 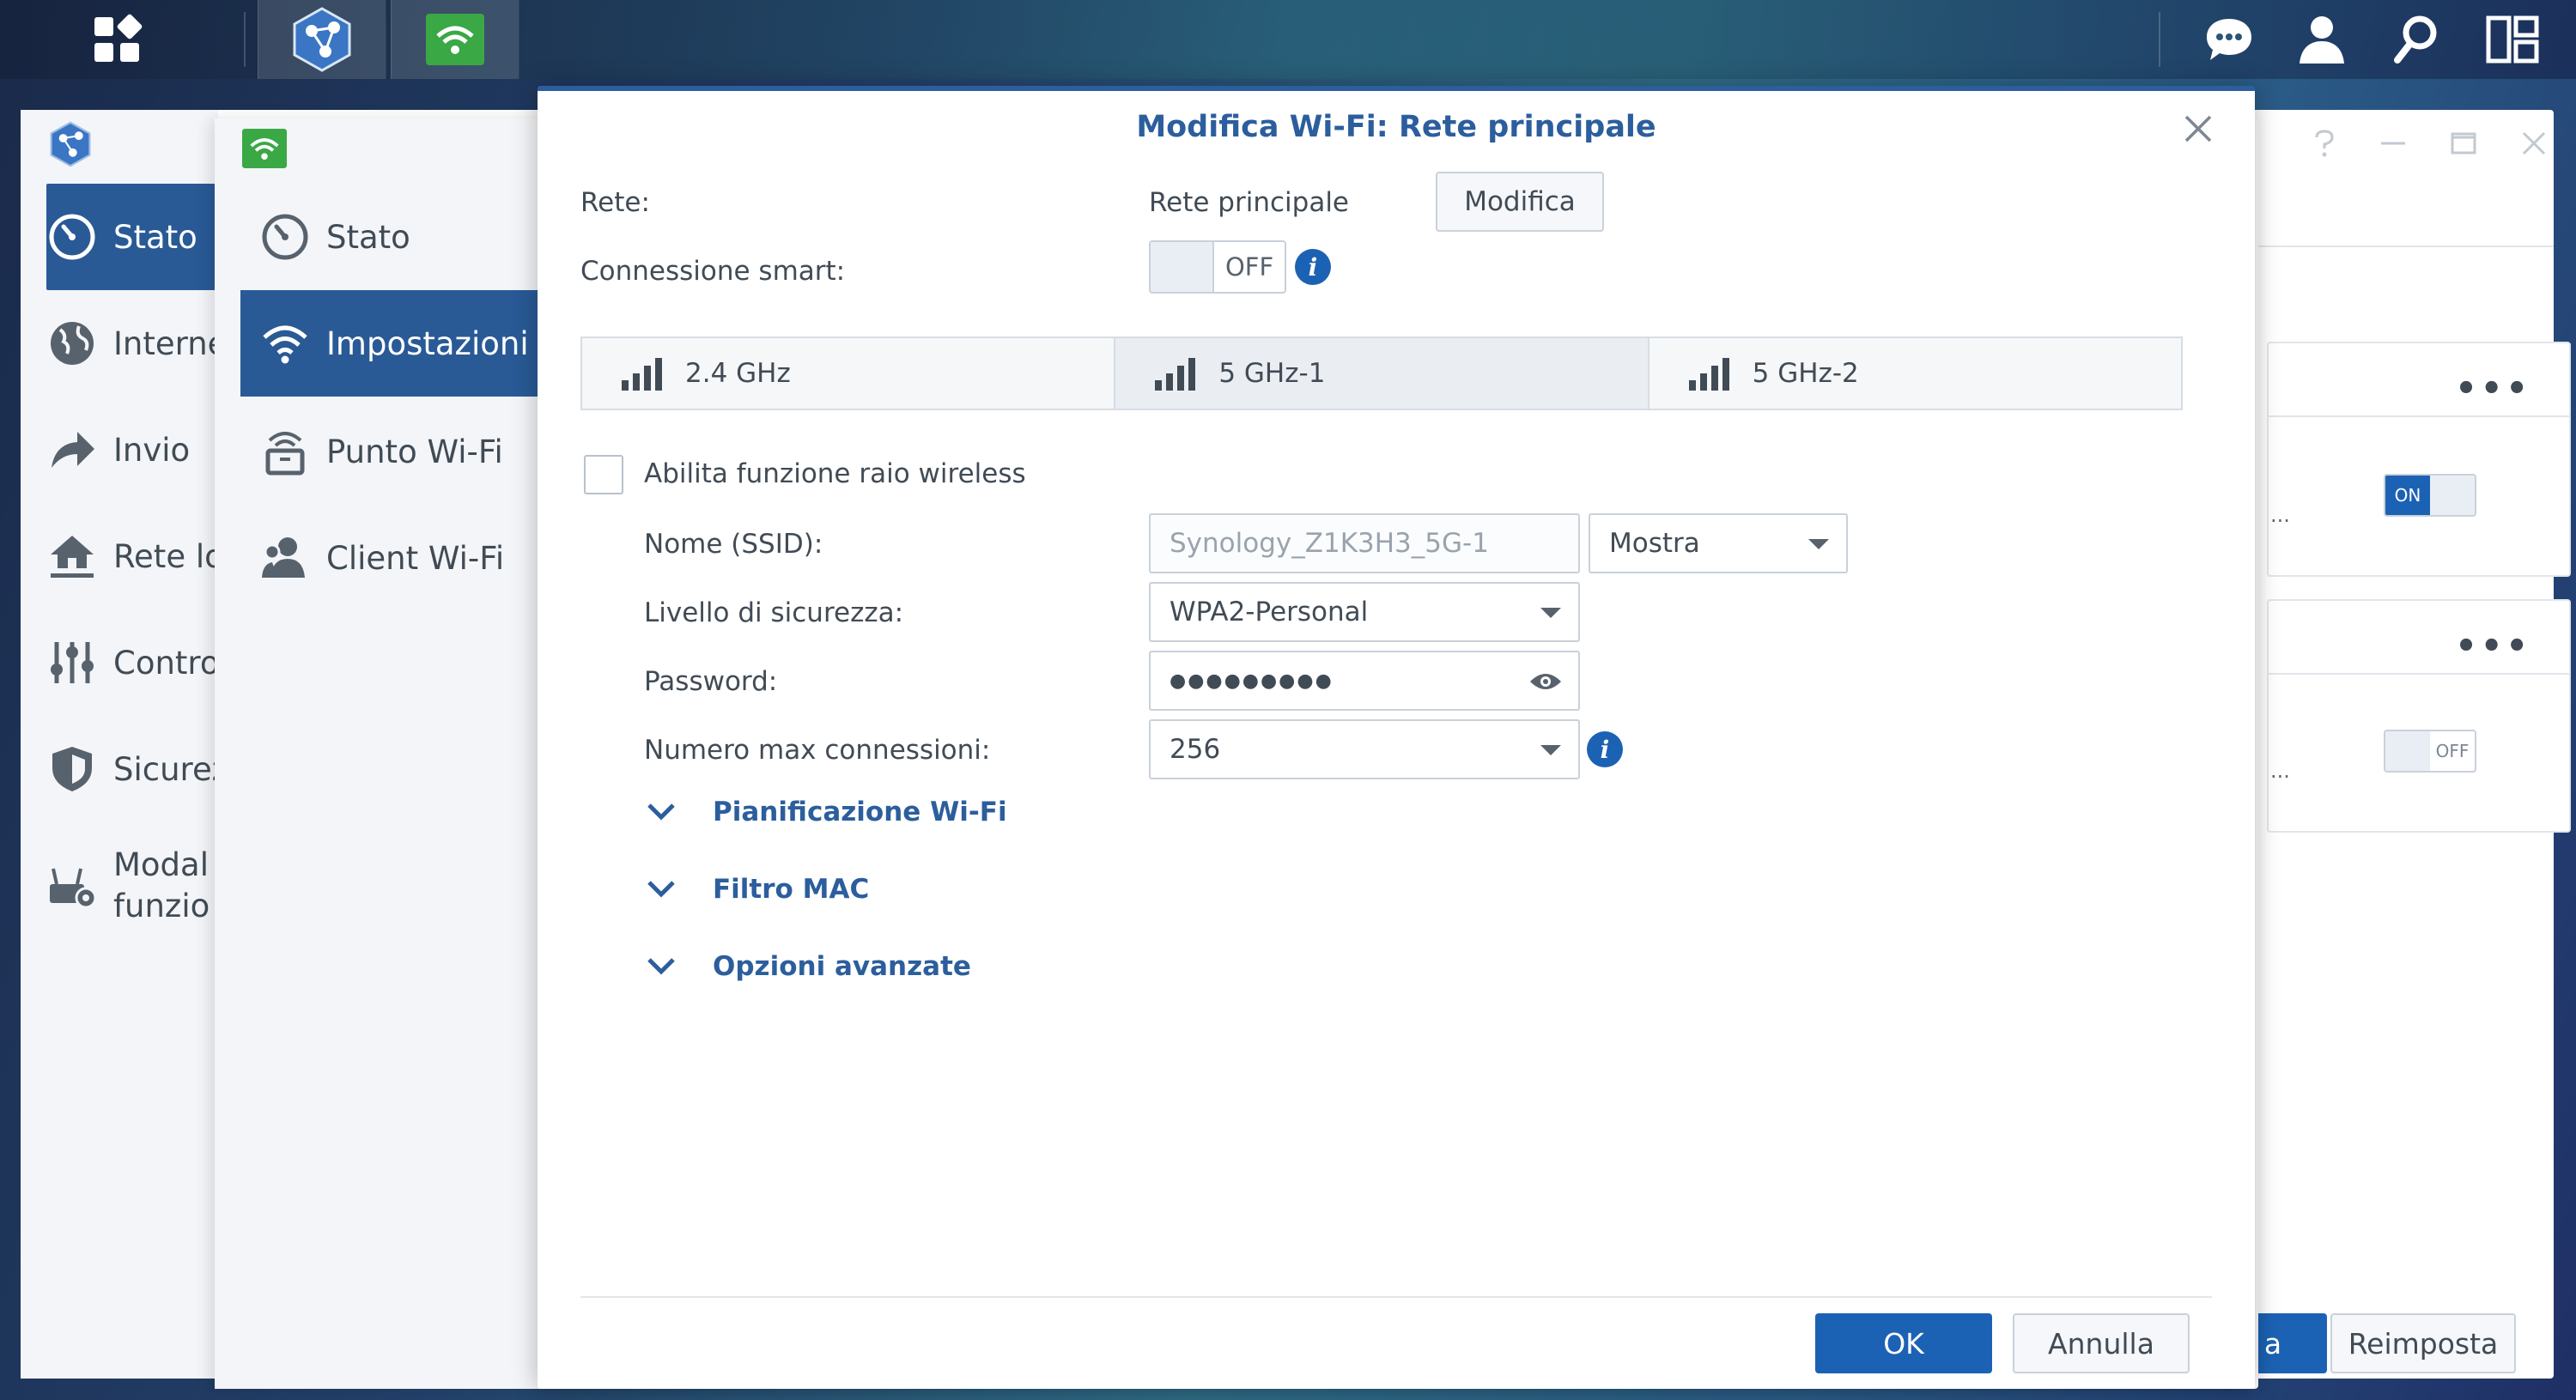 What do you see at coordinates (137, 556) in the screenshot?
I see `sidebar-item-rete-locale: Rete locale` at bounding box center [137, 556].